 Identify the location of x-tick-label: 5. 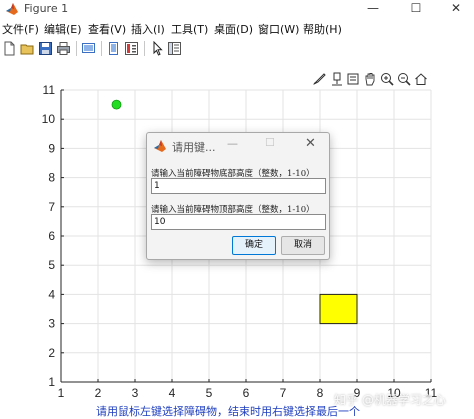
(209, 393).